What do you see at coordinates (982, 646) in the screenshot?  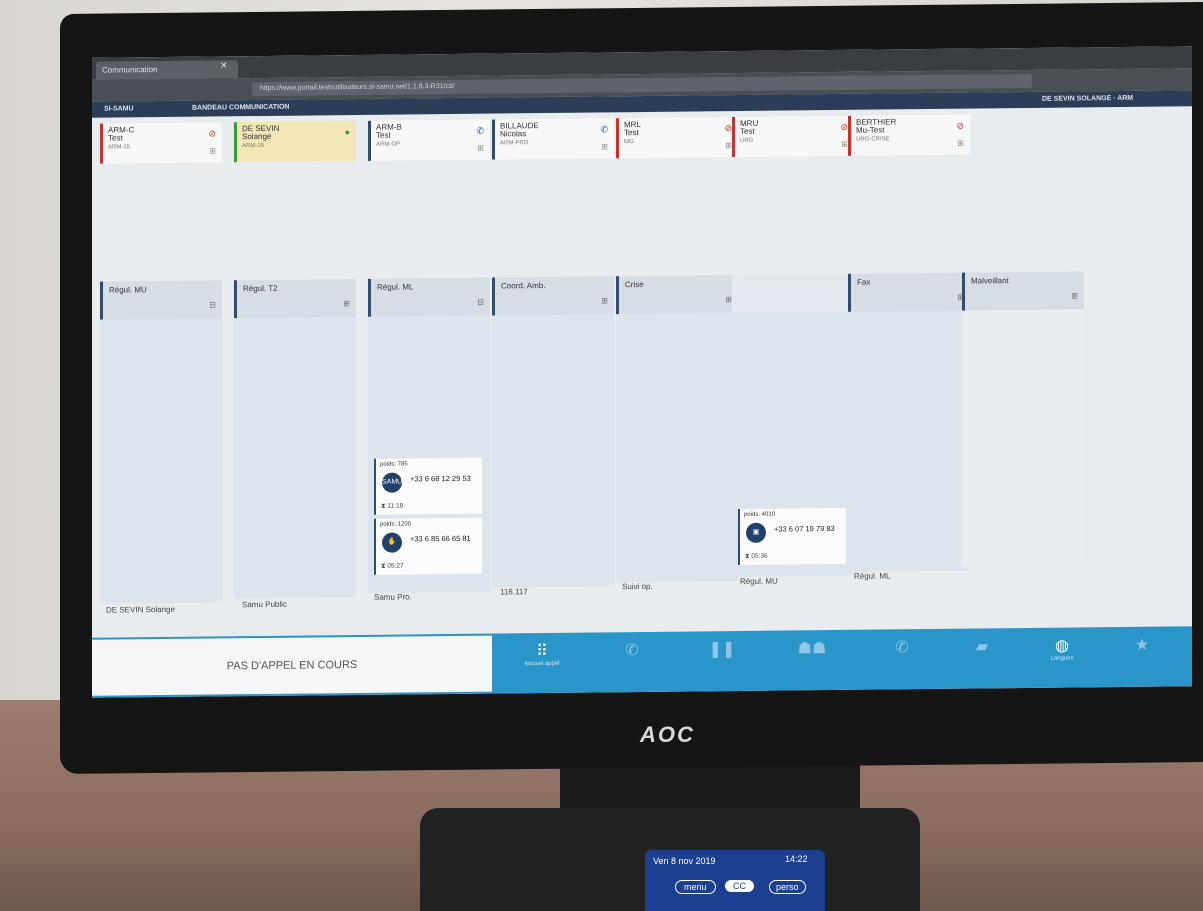 I see `folder-button: ▰` at bounding box center [982, 646].